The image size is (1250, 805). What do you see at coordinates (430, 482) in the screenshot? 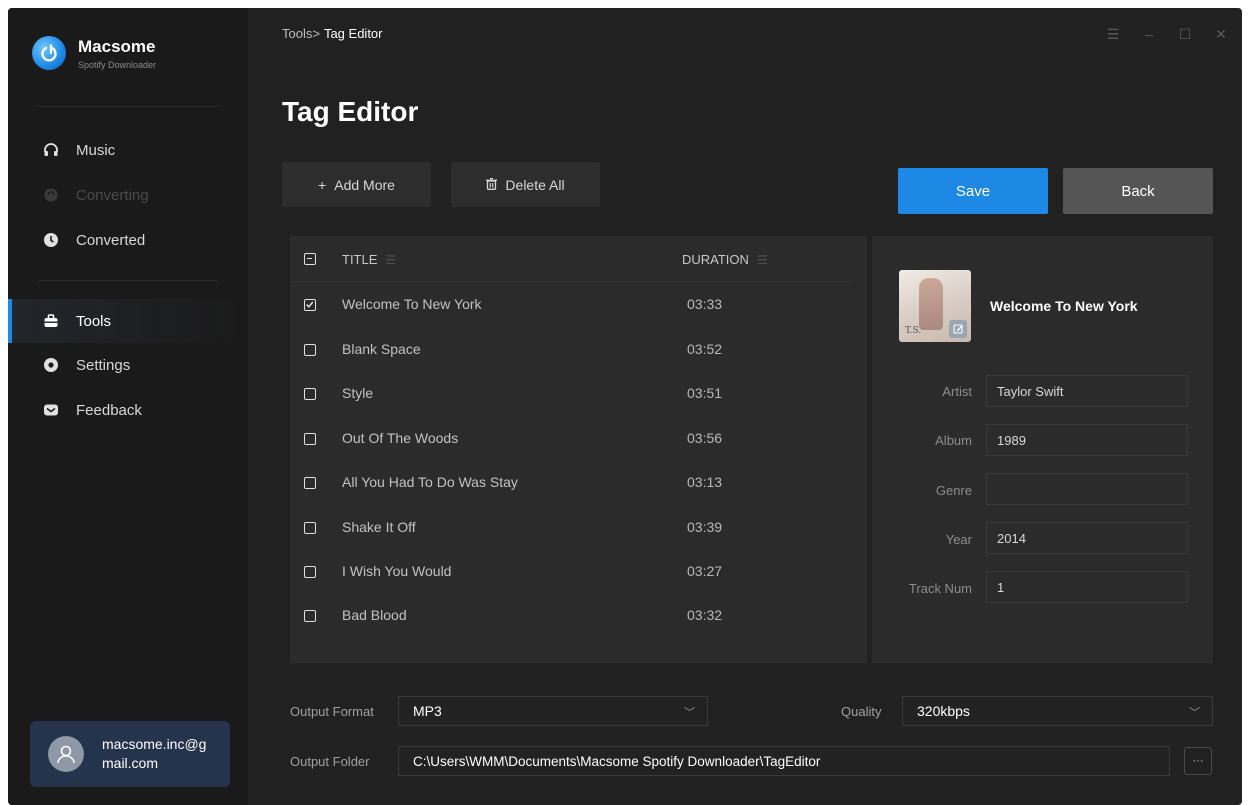
I see `track-title: All You Had To Do Was Stay` at bounding box center [430, 482].